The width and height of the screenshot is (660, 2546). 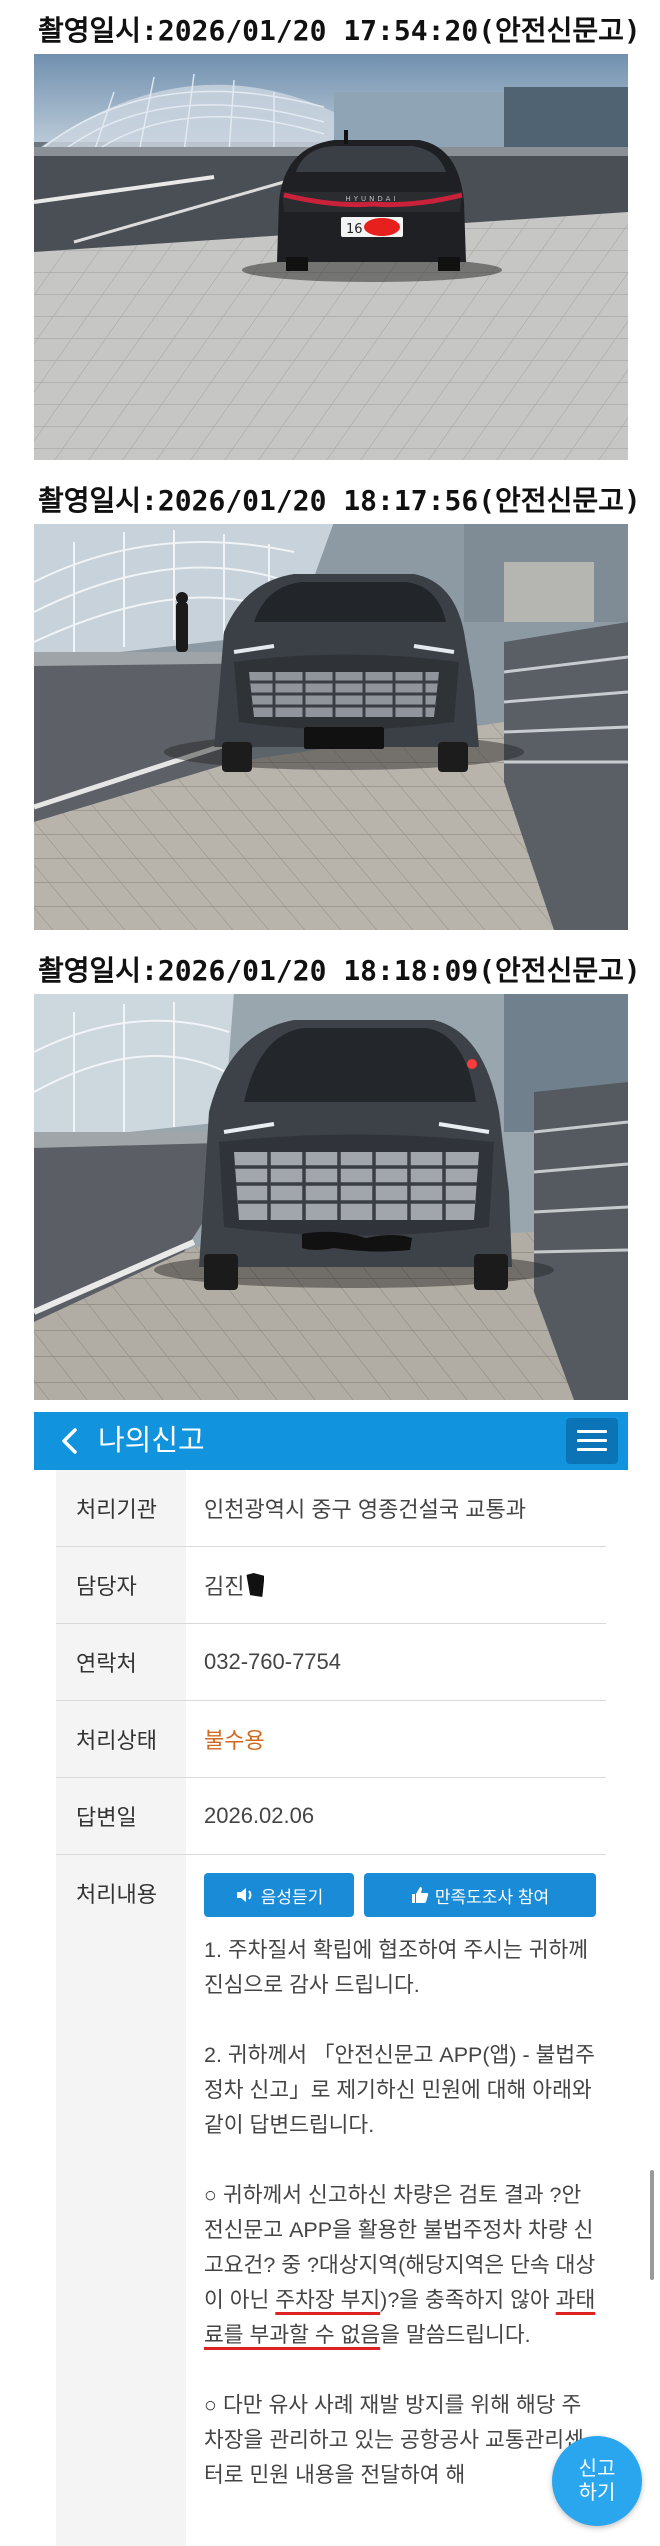 I want to click on app-header: 나의신고, so click(x=331, y=1441).